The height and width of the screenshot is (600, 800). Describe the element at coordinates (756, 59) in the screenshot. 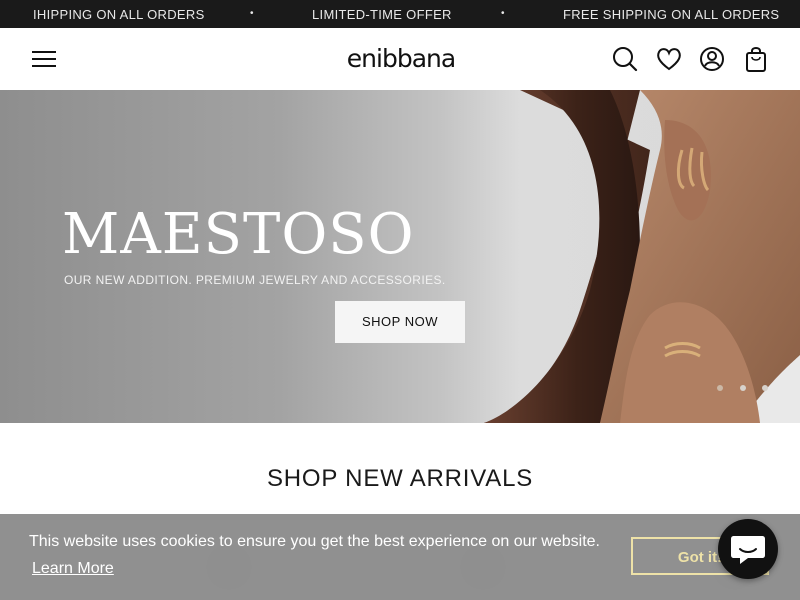

I see `bag-icon` at that location.